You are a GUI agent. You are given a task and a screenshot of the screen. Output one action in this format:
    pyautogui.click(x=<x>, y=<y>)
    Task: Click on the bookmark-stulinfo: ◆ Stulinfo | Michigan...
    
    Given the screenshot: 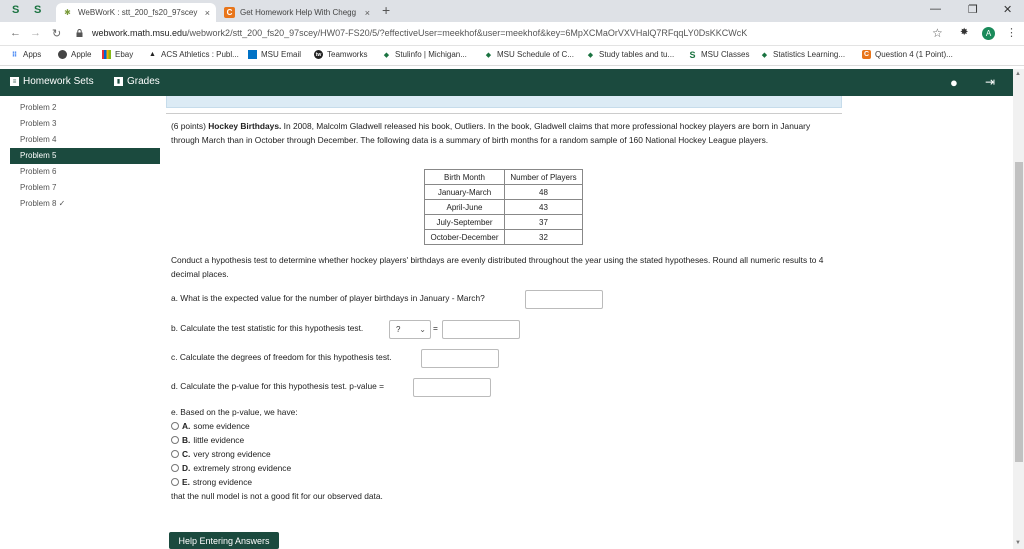 What is the action you would take?
    pyautogui.click(x=424, y=54)
    